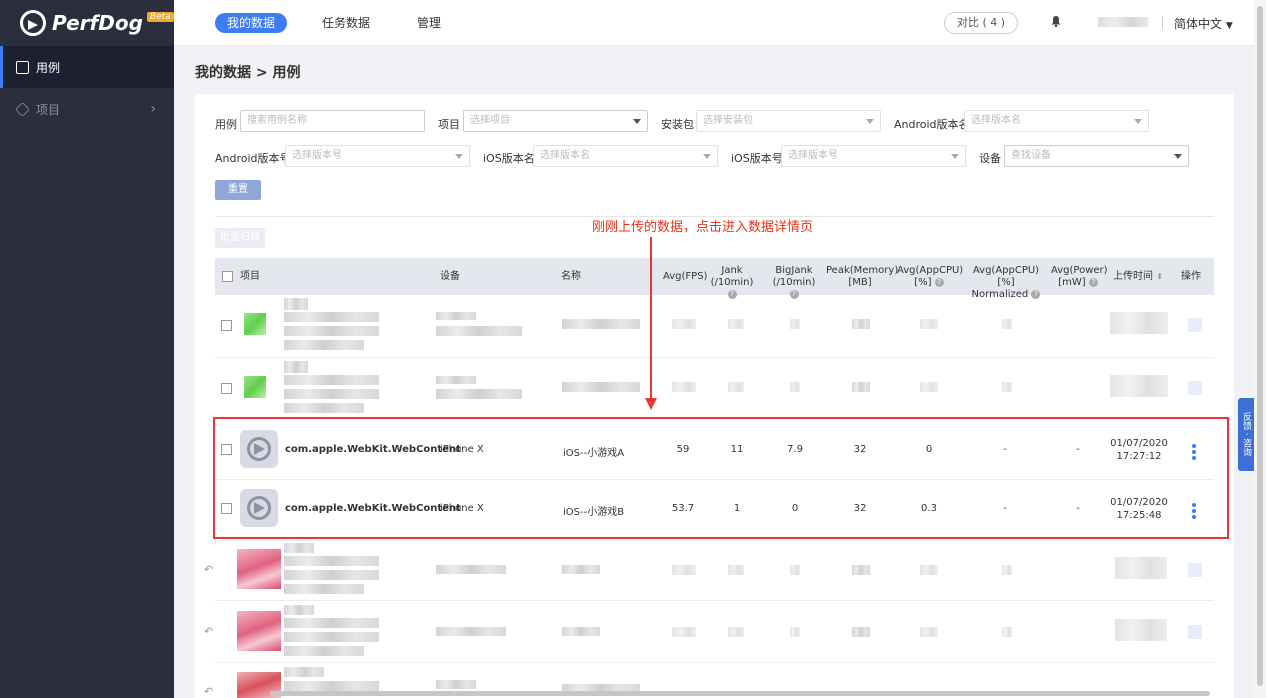 The image size is (1266, 698). Describe the element at coordinates (1260, 346) in the screenshot. I see `scrollbar-thumb` at that location.